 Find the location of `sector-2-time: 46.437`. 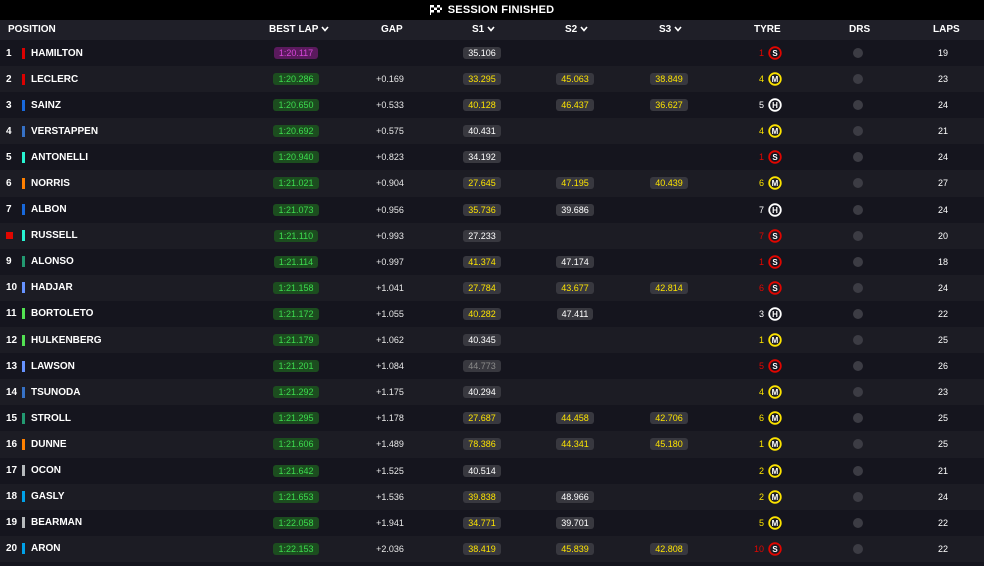

sector-2-time: 46.437 is located at coordinates (575, 105).